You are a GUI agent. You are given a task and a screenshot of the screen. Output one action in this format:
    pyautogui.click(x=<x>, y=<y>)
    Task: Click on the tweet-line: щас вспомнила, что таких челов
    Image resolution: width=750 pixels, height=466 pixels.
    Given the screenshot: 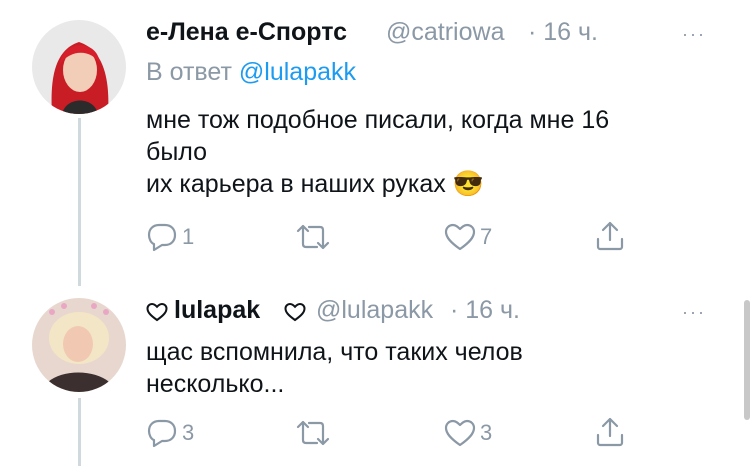 What is the action you would take?
    pyautogui.click(x=334, y=352)
    